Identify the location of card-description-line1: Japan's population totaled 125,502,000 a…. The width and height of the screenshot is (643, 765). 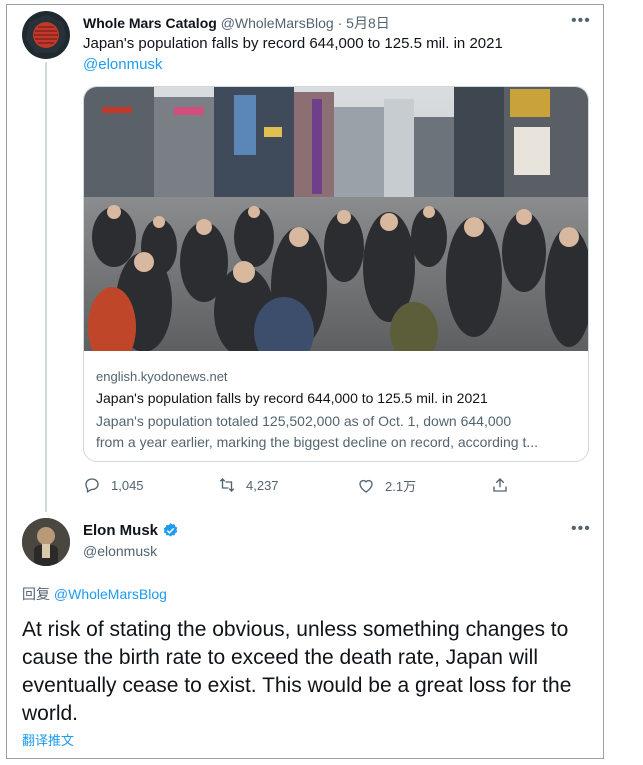
(304, 421).